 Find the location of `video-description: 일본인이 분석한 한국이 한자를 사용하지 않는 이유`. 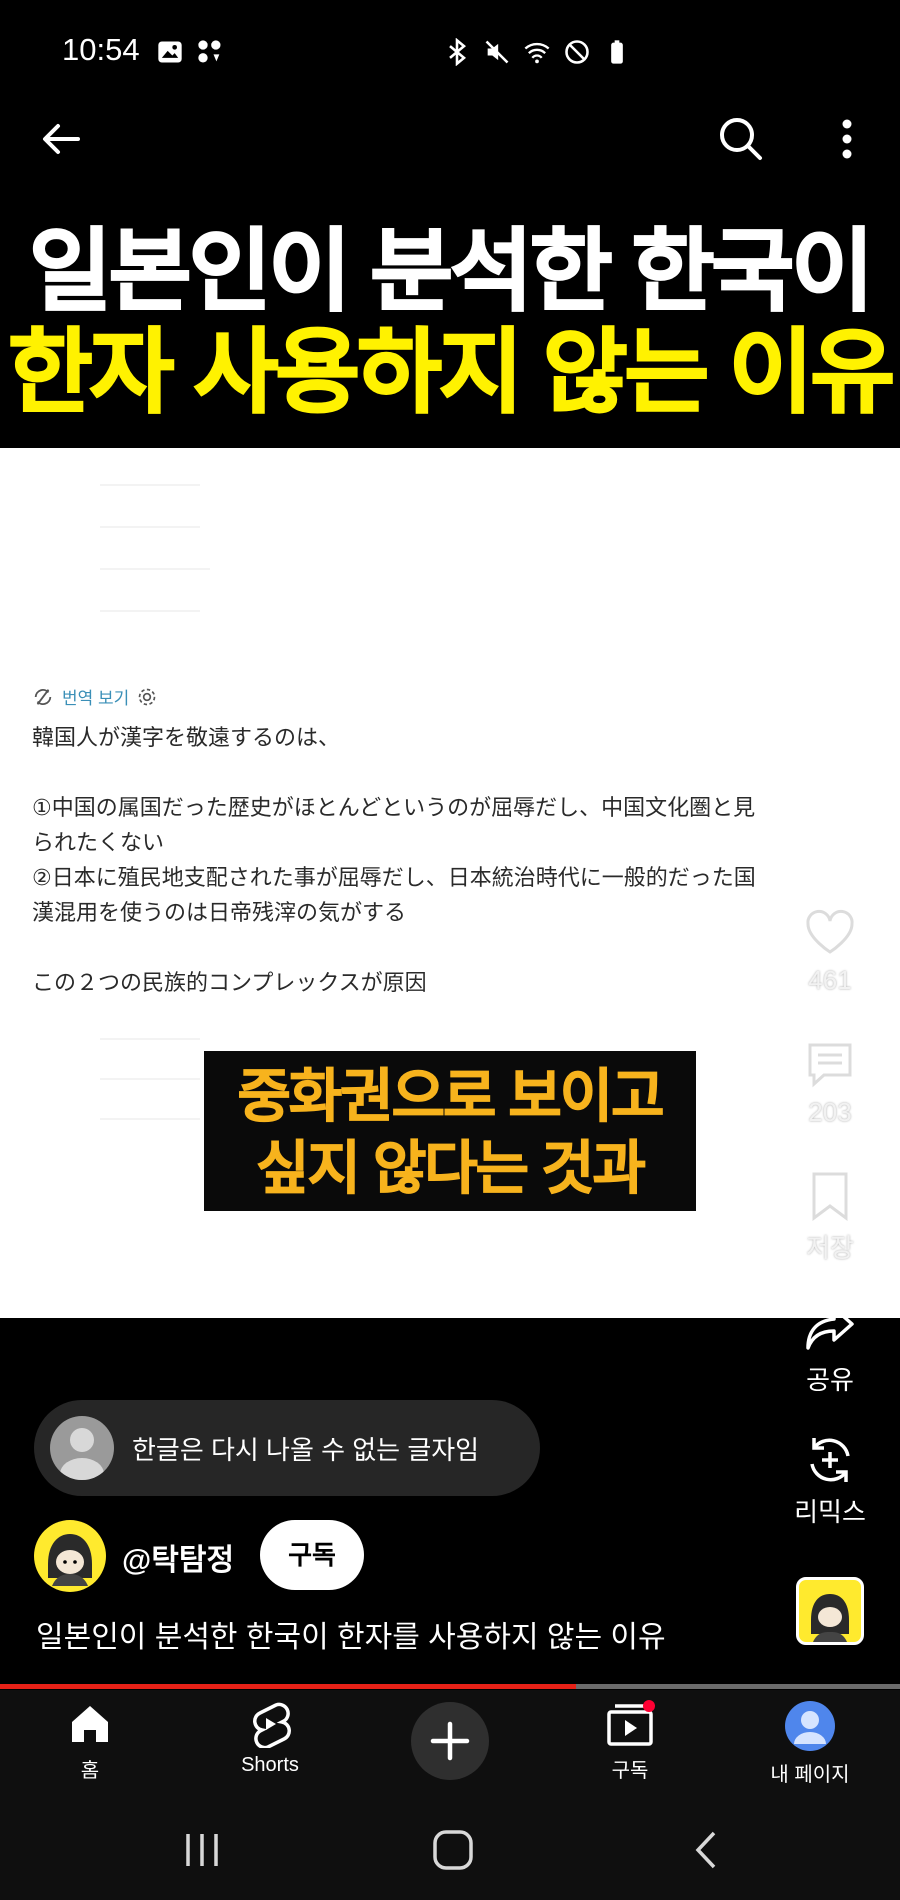

video-description: 일본인이 분석한 한국이 한자를 사용하지 않는 이유 is located at coordinates (351, 1634).